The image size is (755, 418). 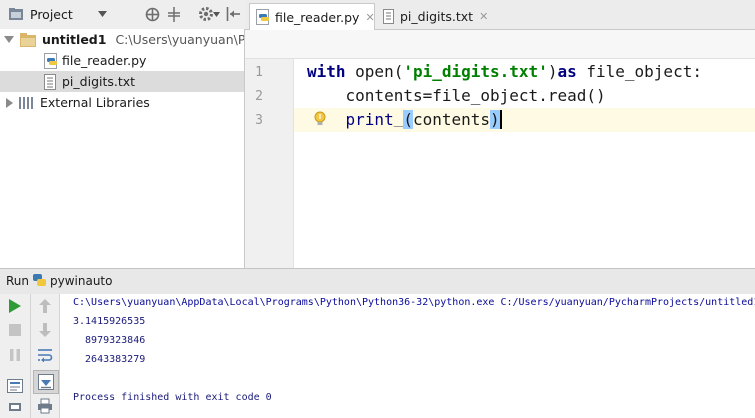 I want to click on console-line: 8979323846, so click(x=109, y=340).